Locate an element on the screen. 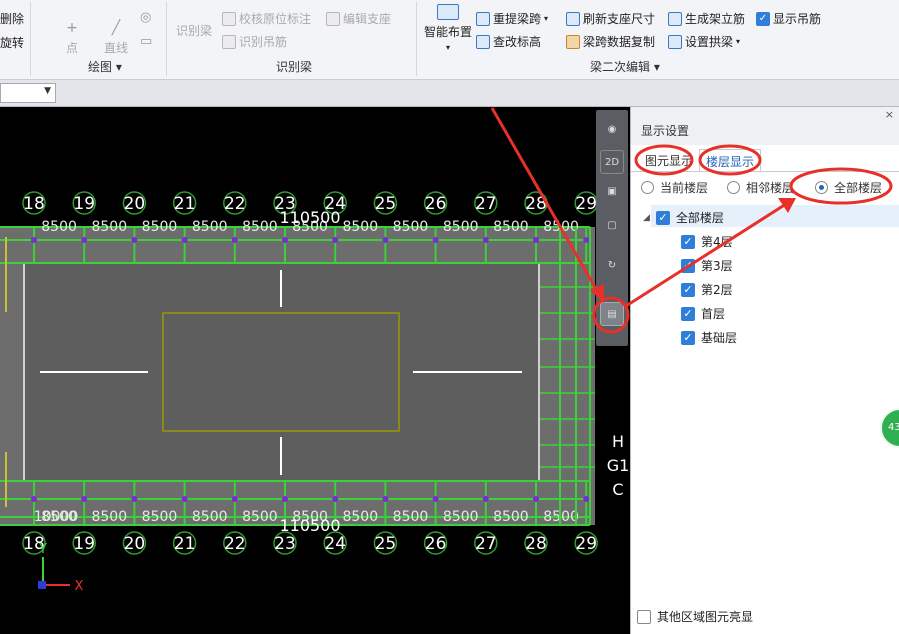 The image size is (899, 634). set-arch-button: 设置拱梁 ▾ is located at coordinates (704, 41).